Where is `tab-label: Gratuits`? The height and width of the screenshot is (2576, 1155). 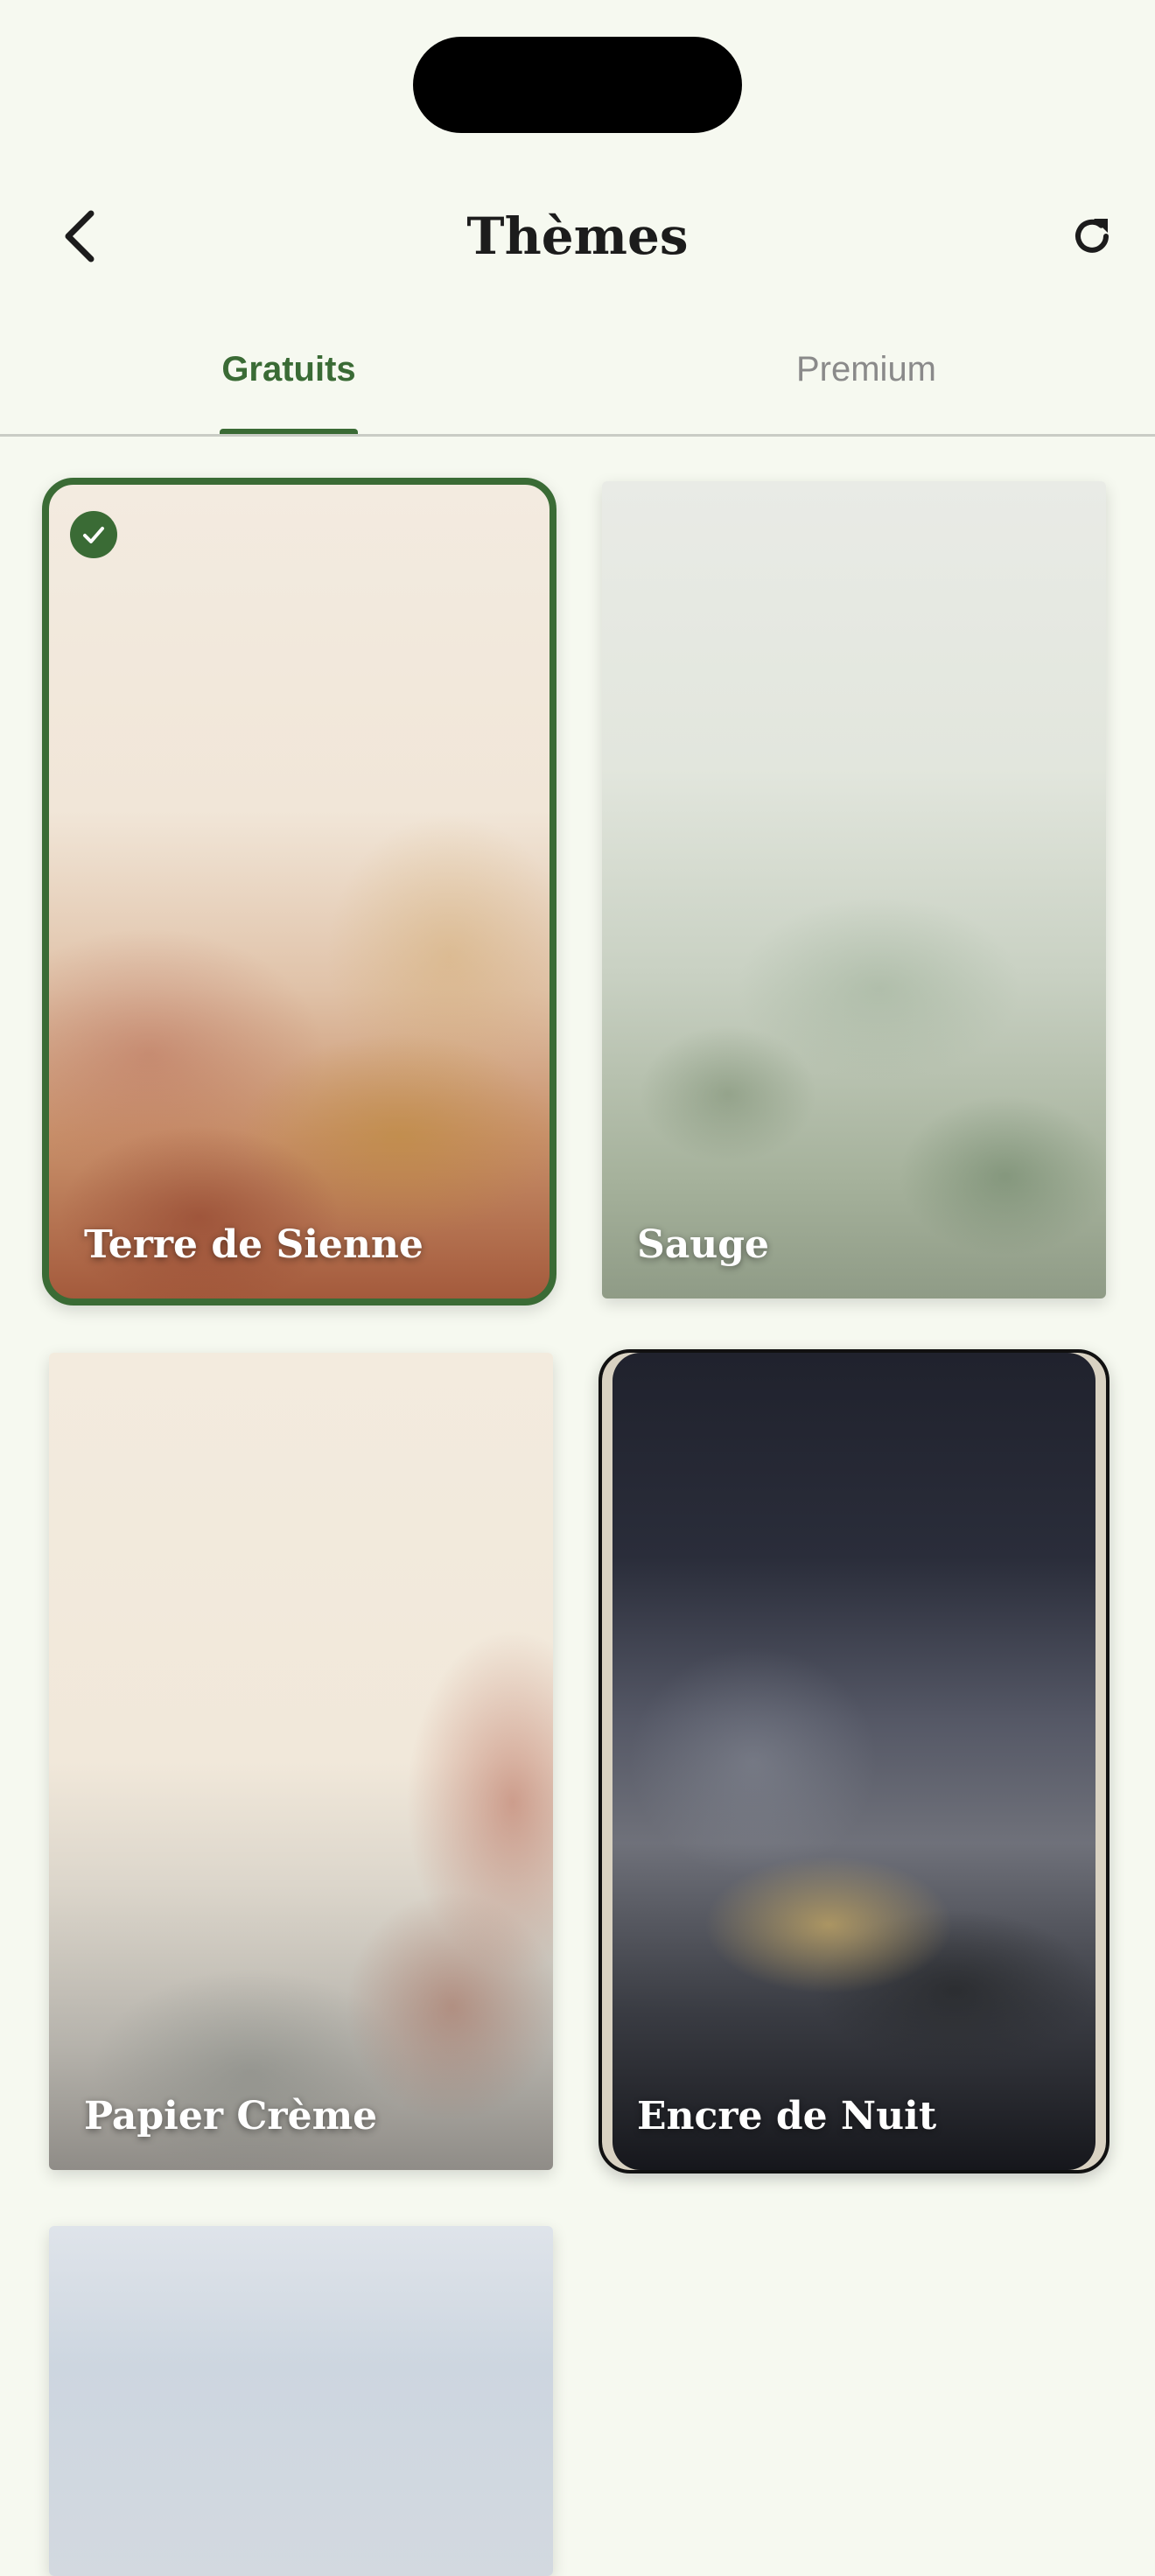
tab-label: Gratuits is located at coordinates (288, 369).